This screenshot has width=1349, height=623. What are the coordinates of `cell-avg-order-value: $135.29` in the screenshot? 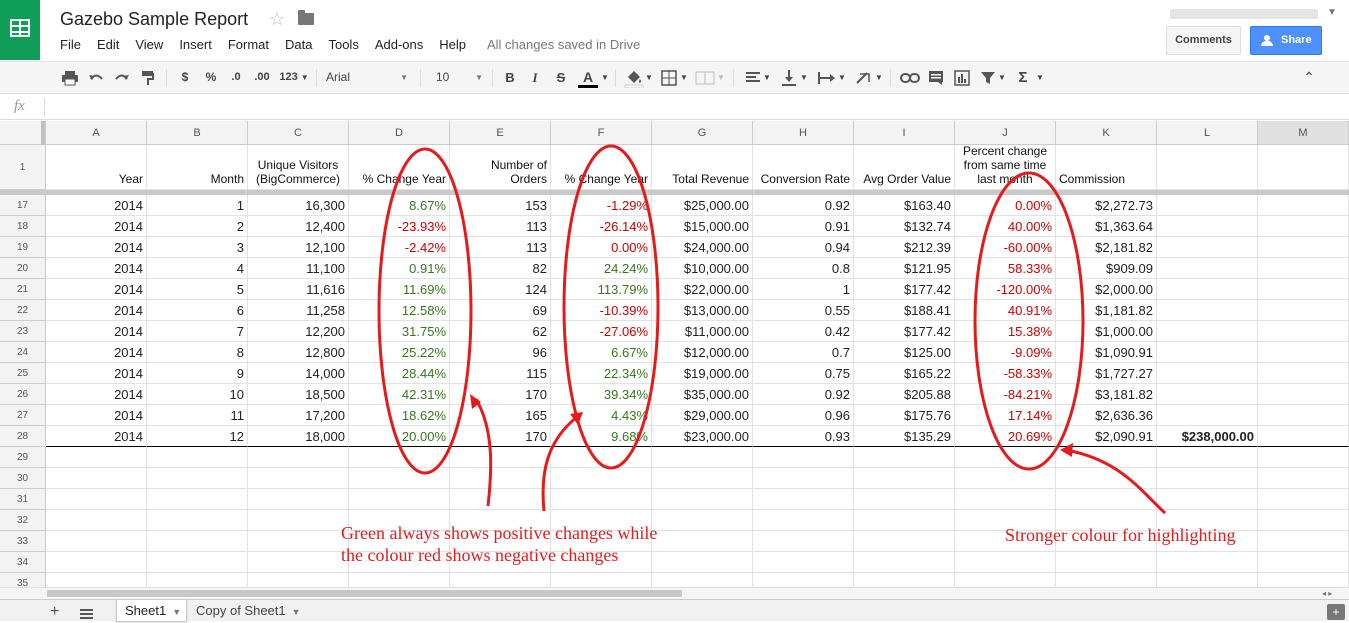 It's located at (904, 436).